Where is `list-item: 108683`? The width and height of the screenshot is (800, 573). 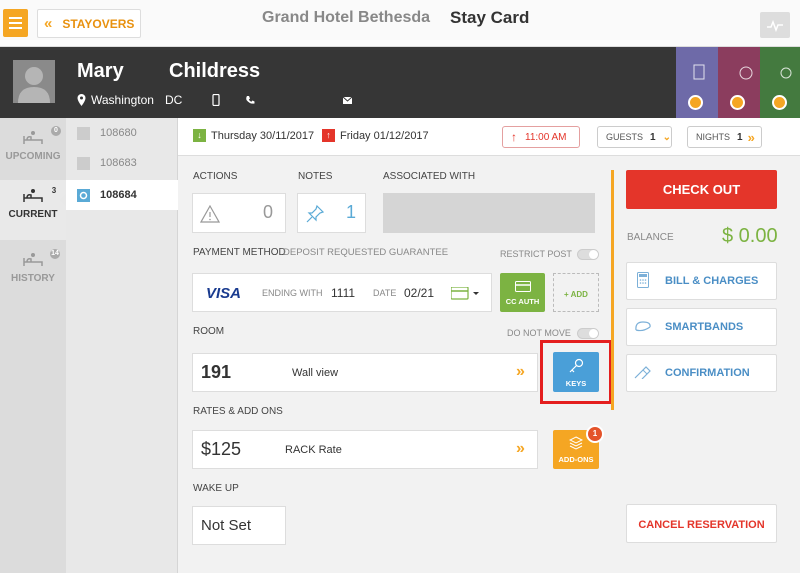 list-item: 108683 is located at coordinates (122, 163).